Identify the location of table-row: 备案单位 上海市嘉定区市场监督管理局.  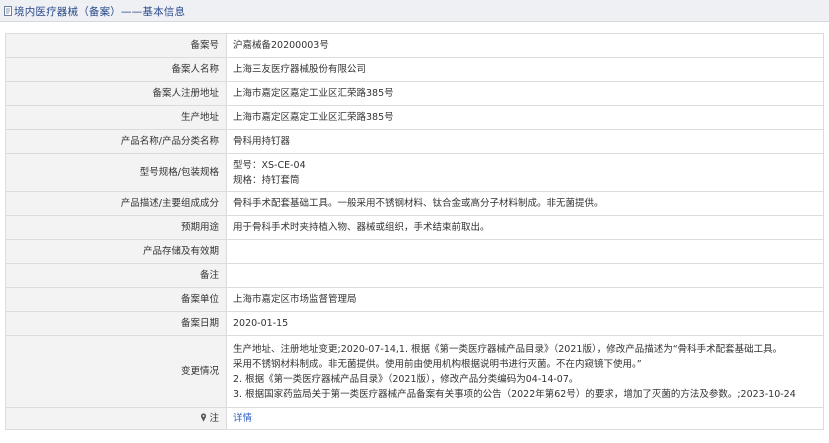
(414, 299).